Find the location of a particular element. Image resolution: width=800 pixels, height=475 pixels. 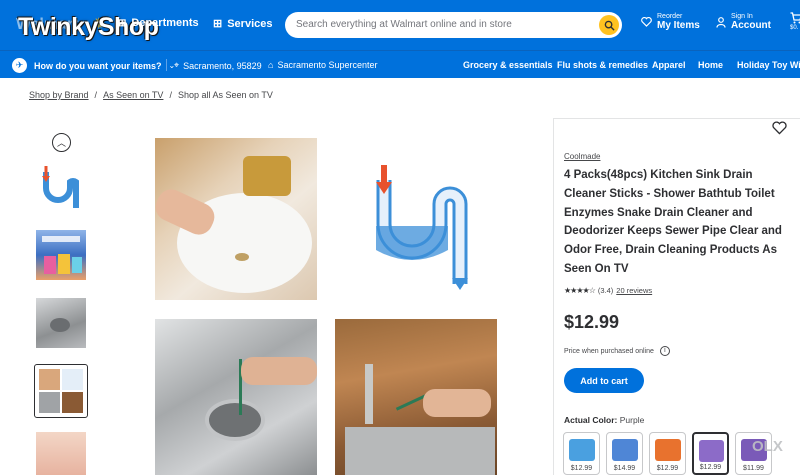

product-photo-pipe-diagram is located at coordinates (419, 222).